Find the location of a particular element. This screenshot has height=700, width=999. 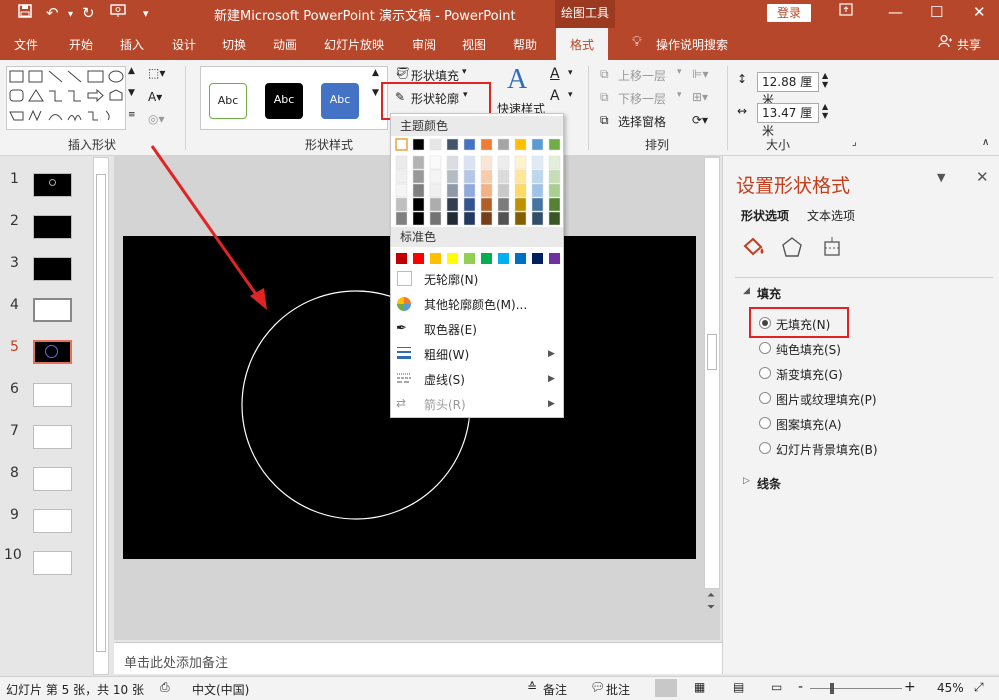

size-launcher-icon: ⌟ is located at coordinates (854, 142).